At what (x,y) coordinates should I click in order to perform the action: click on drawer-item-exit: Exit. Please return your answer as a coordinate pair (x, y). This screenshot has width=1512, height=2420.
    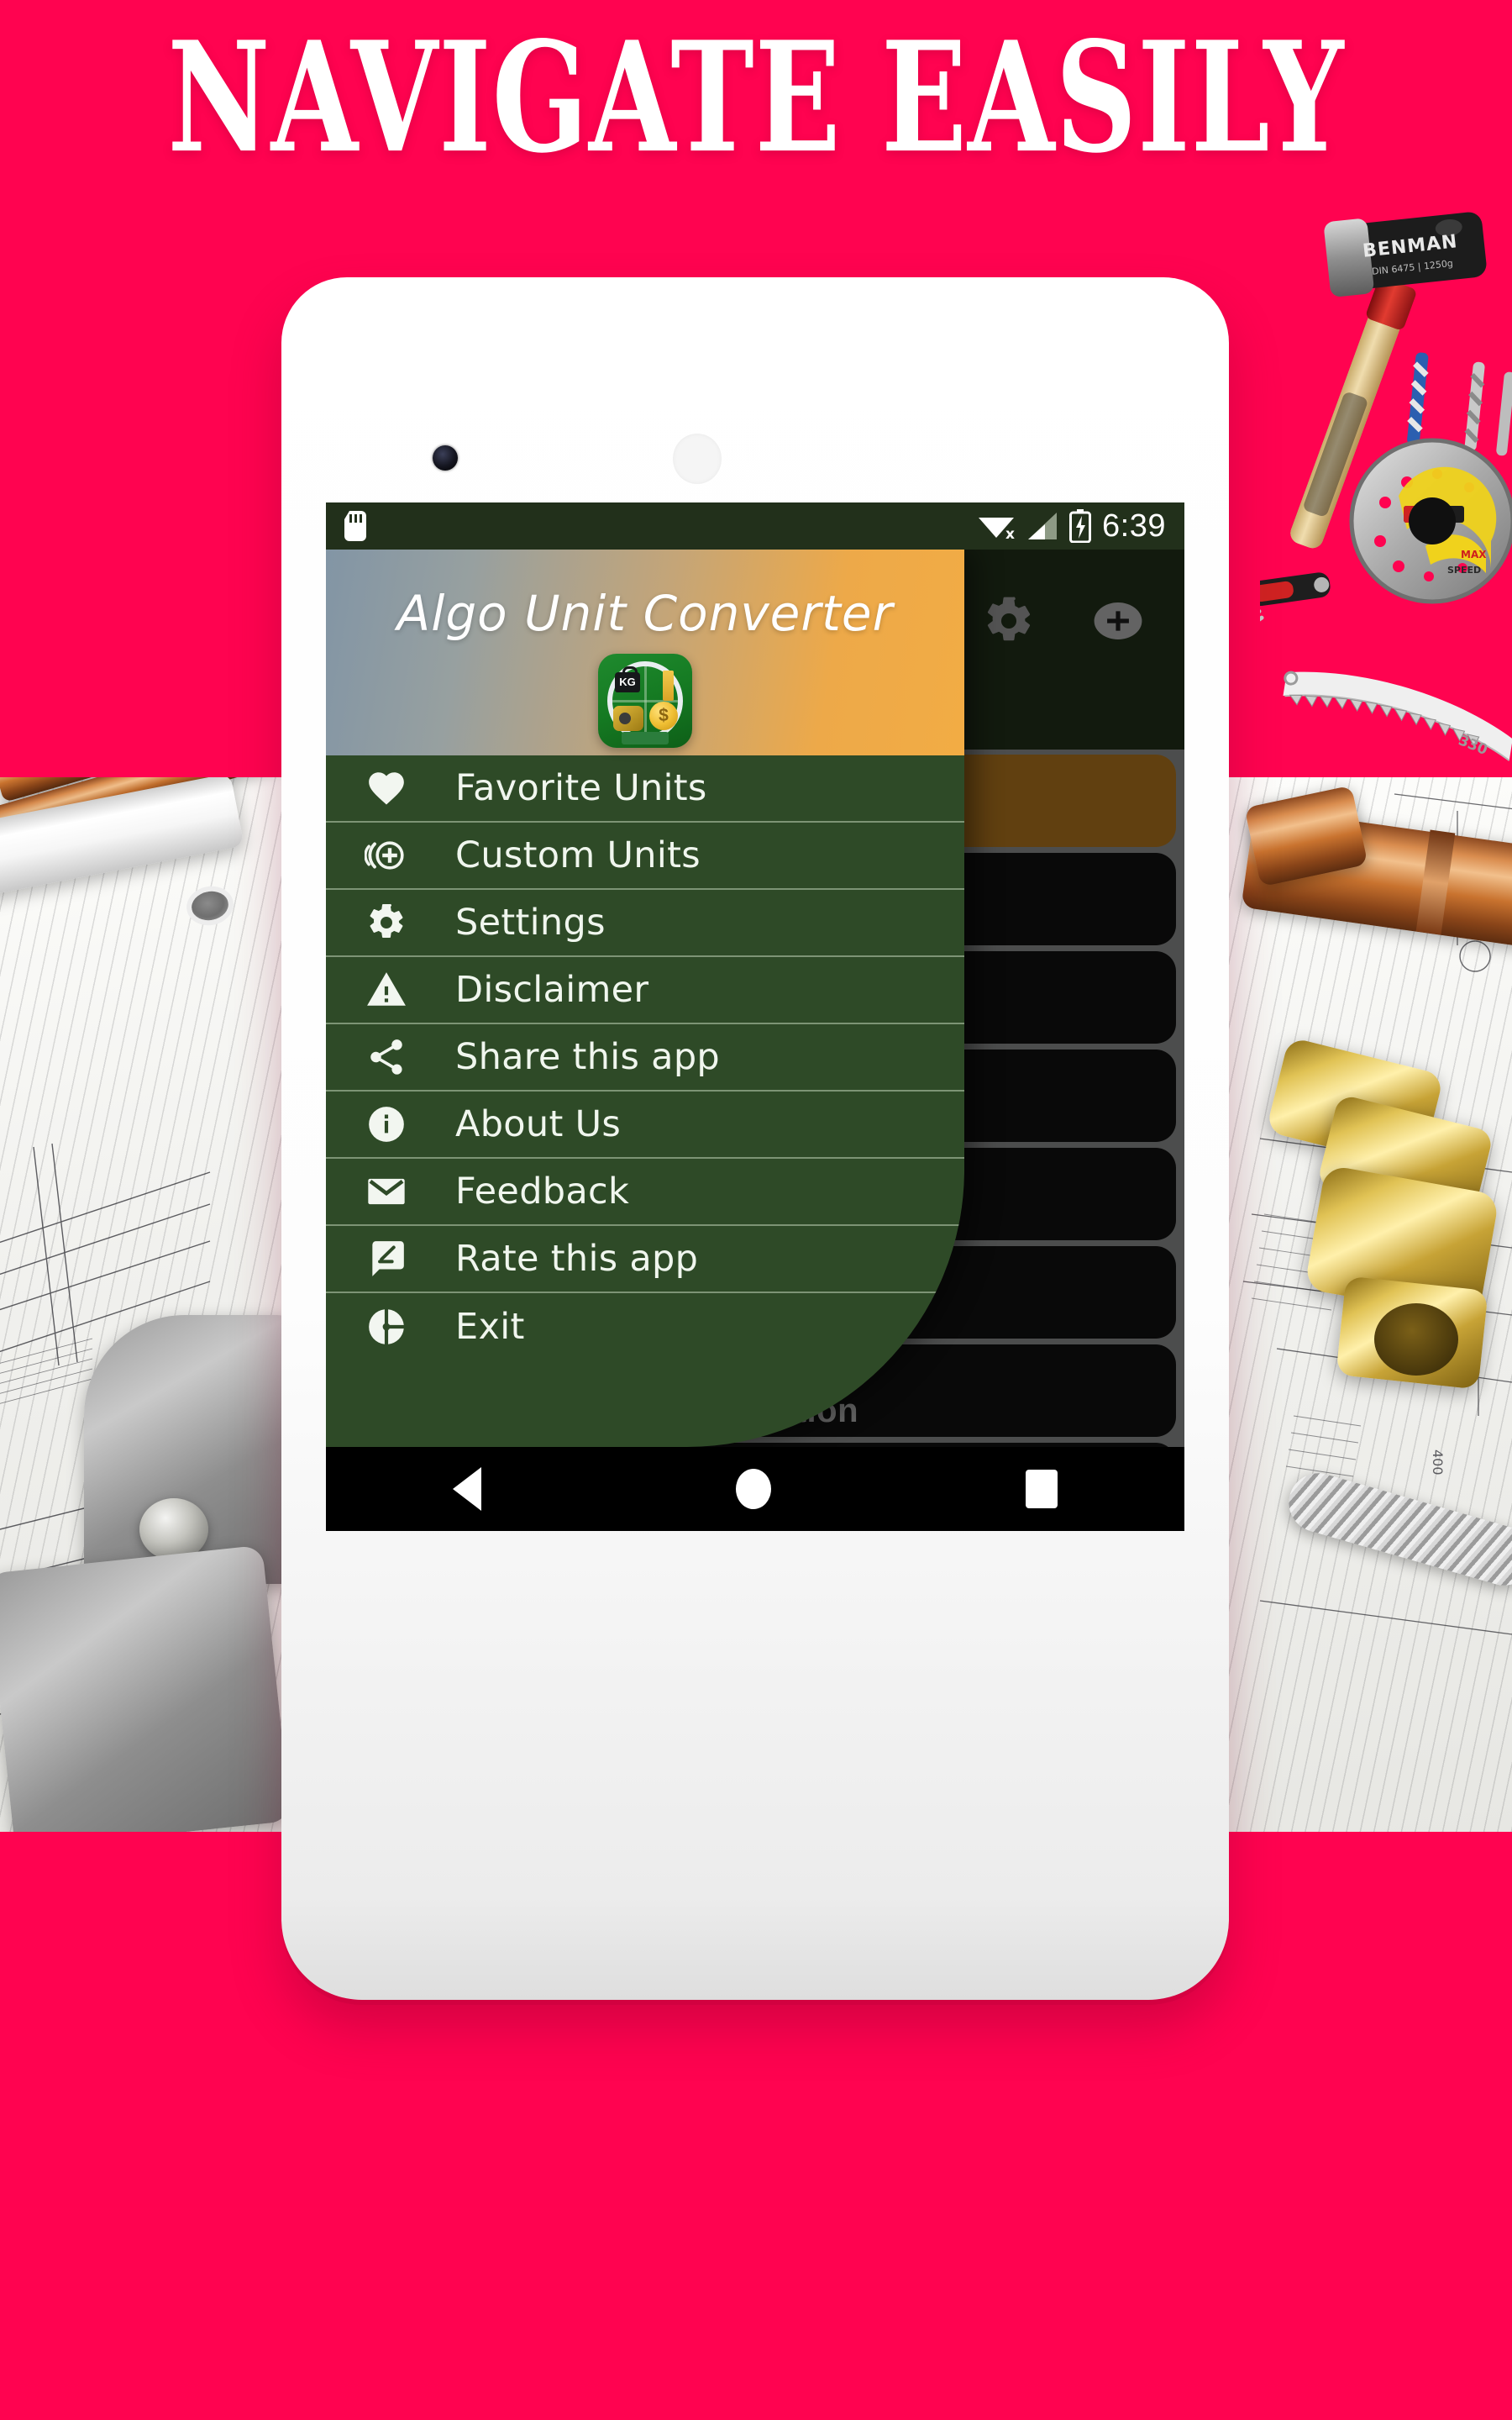
    Looking at the image, I should click on (645, 1326).